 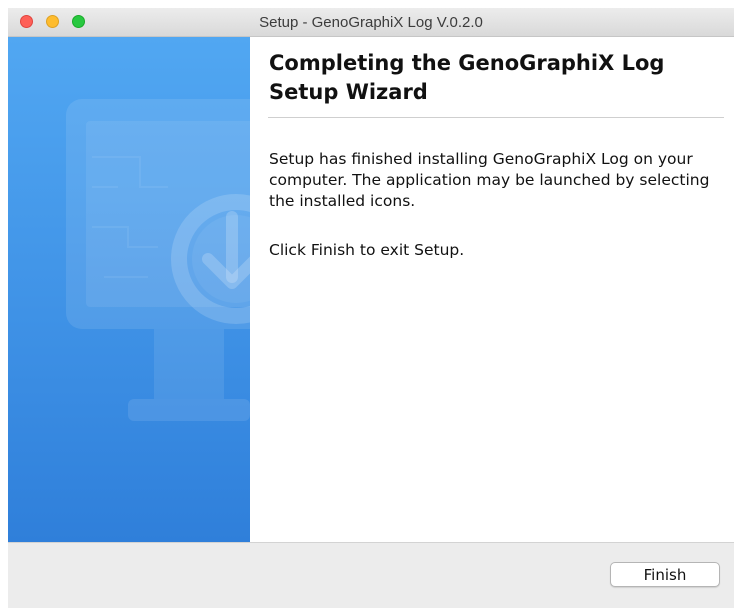 I want to click on window-title: Setup - GenoGraphiX Log V.0.2.0, so click(x=371, y=22).